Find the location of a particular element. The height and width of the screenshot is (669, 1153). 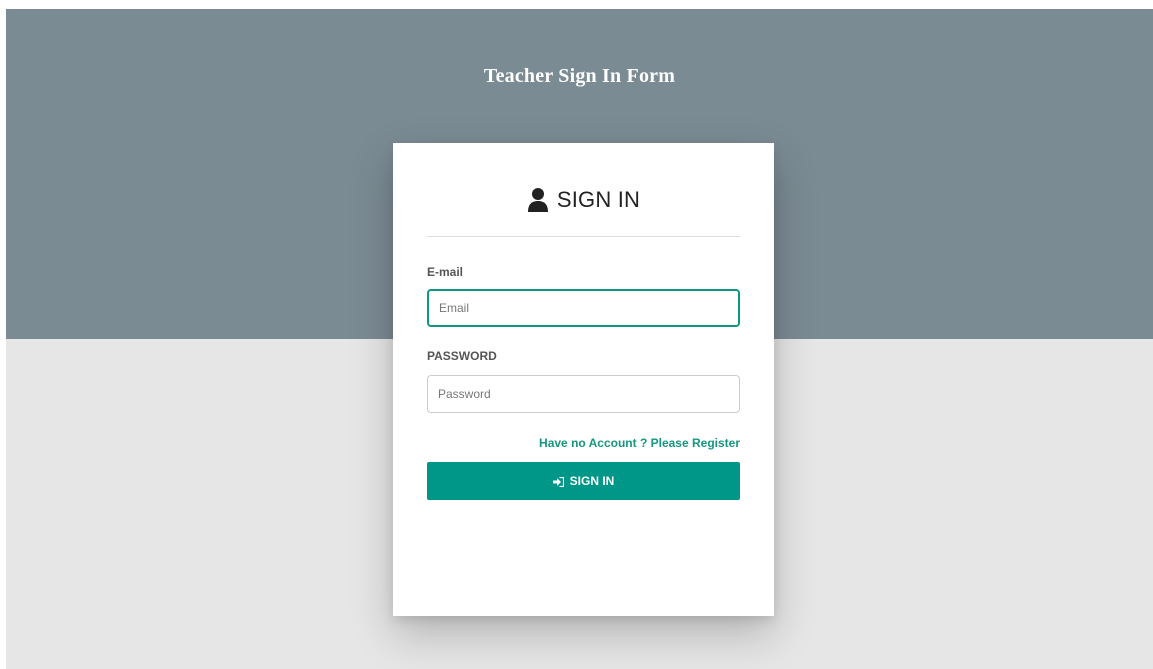

password-field is located at coordinates (583, 394).